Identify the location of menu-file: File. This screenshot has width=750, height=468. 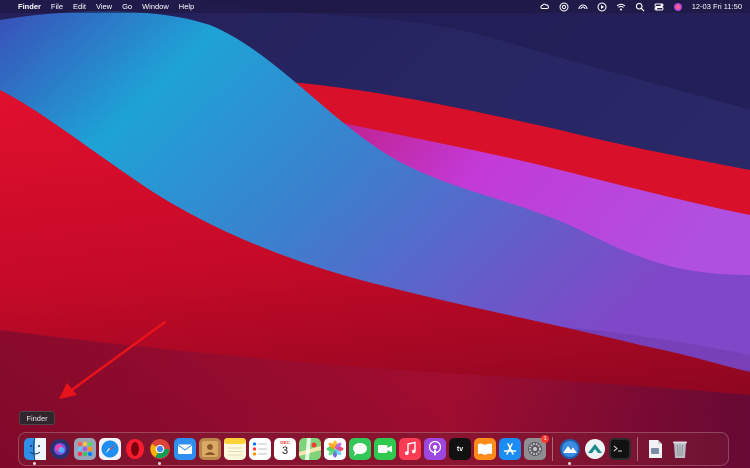
(57, 6).